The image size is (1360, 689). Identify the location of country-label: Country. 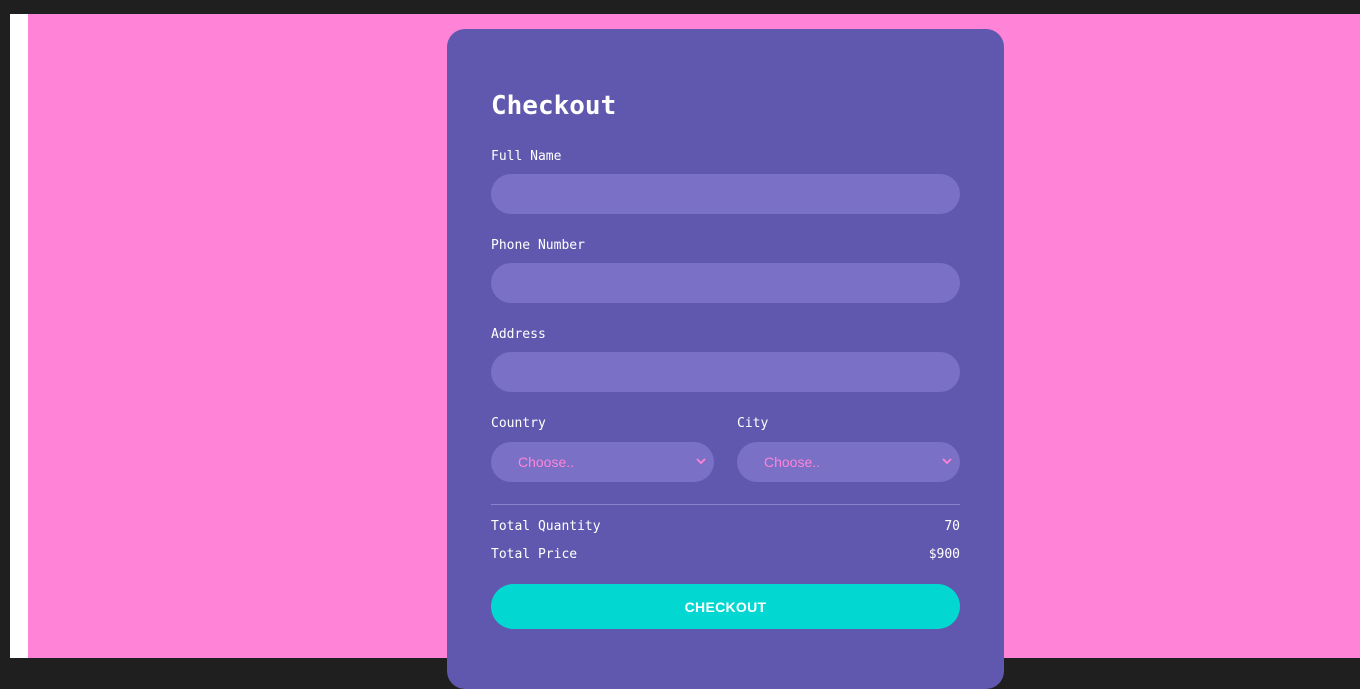
(518, 423).